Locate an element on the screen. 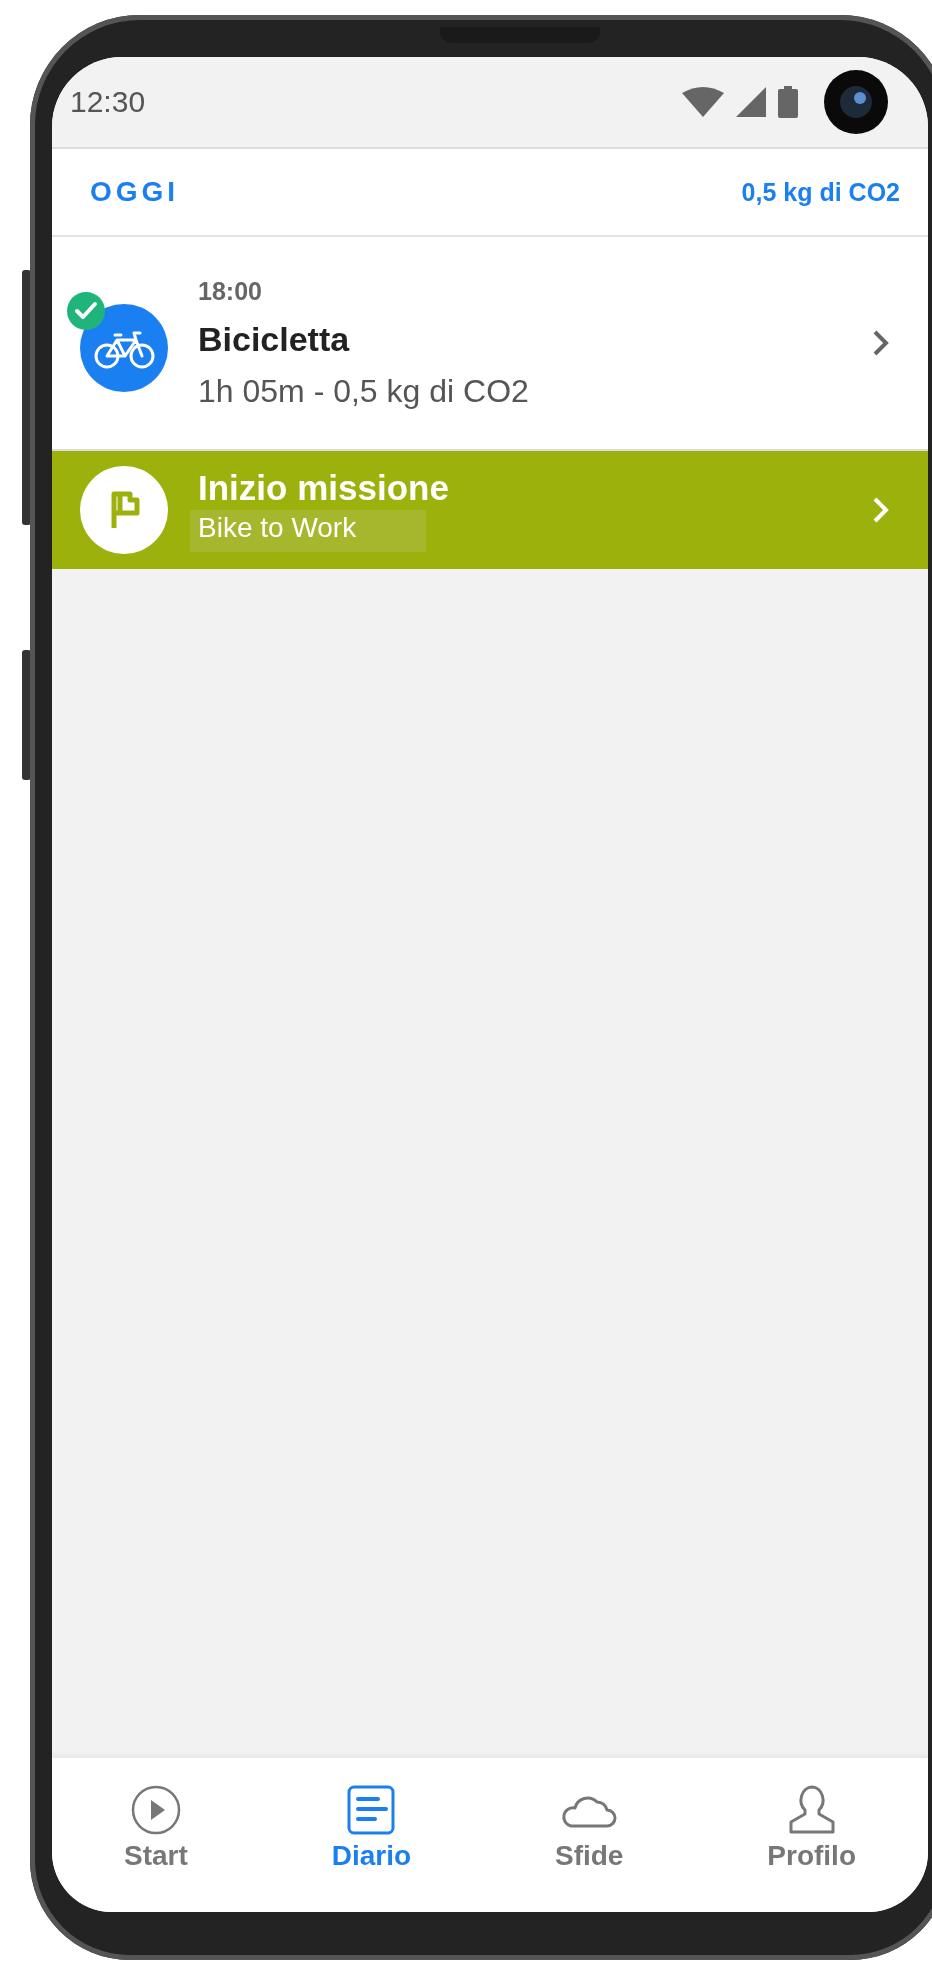 This screenshot has height=1963, width=932. play-icon is located at coordinates (155, 1810).